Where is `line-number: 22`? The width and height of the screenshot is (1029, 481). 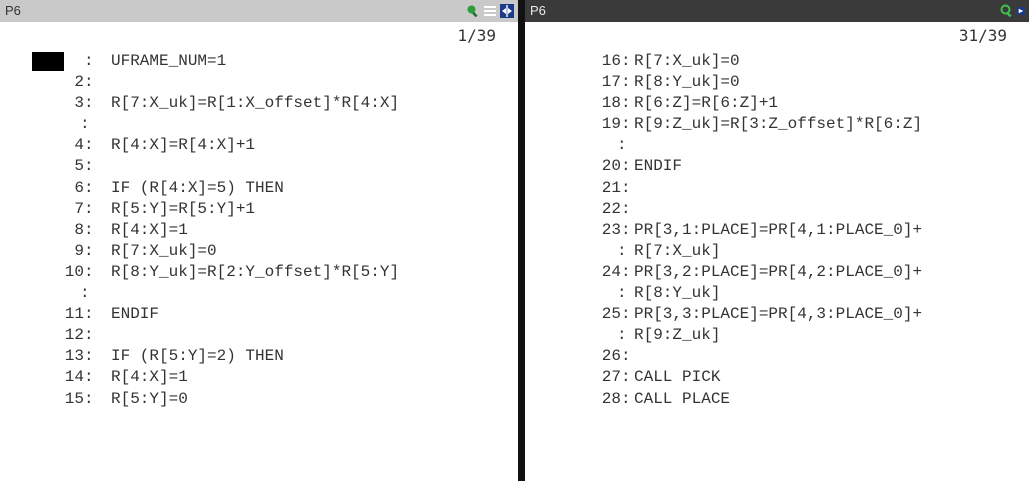 line-number: 22 is located at coordinates (611, 208).